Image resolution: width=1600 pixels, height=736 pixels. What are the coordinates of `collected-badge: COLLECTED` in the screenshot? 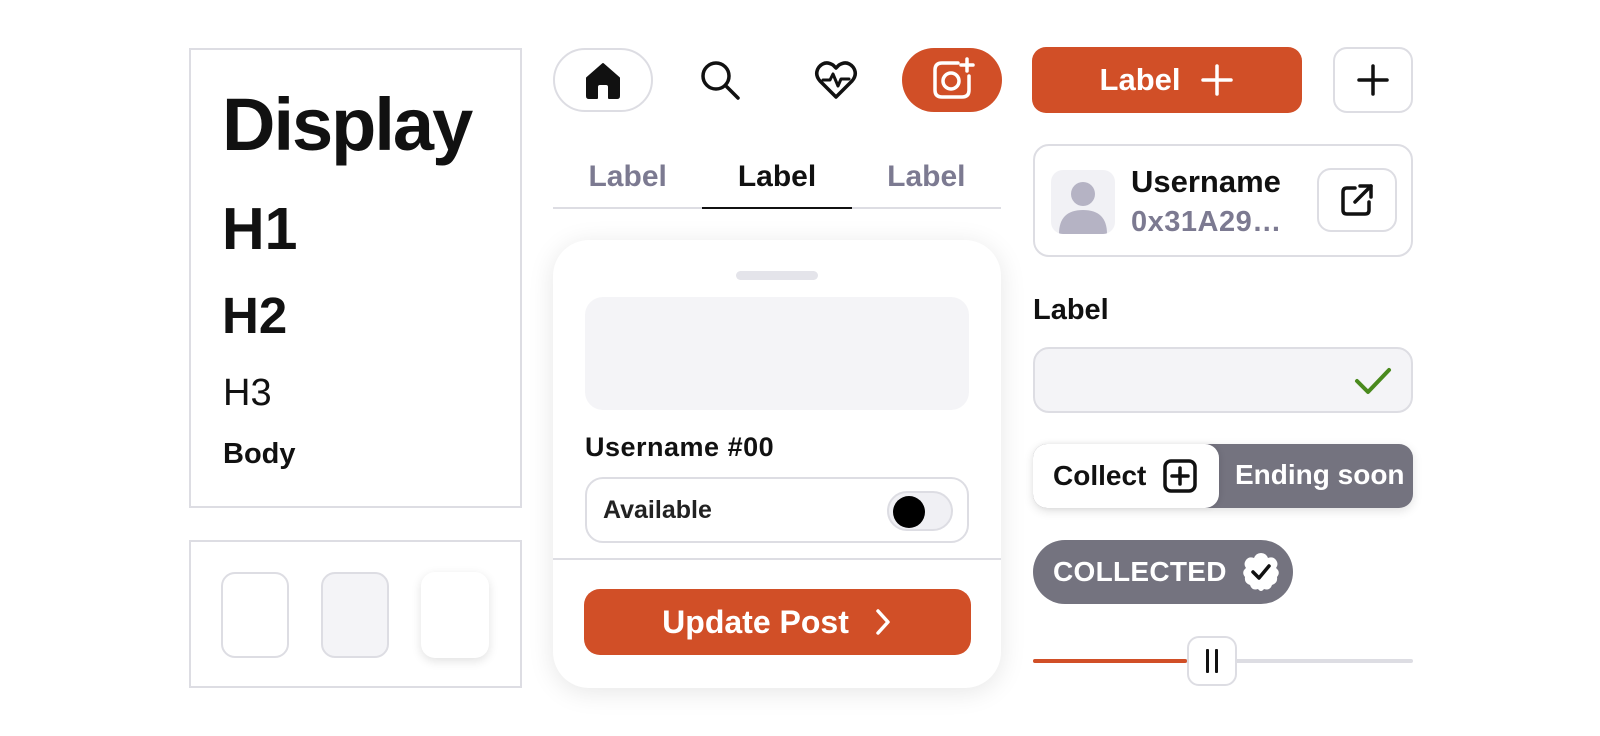 It's located at (1163, 572).